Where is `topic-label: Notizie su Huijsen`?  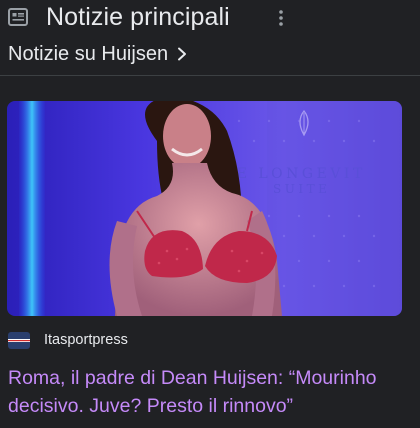
topic-label: Notizie su Huijsen is located at coordinates (88, 54).